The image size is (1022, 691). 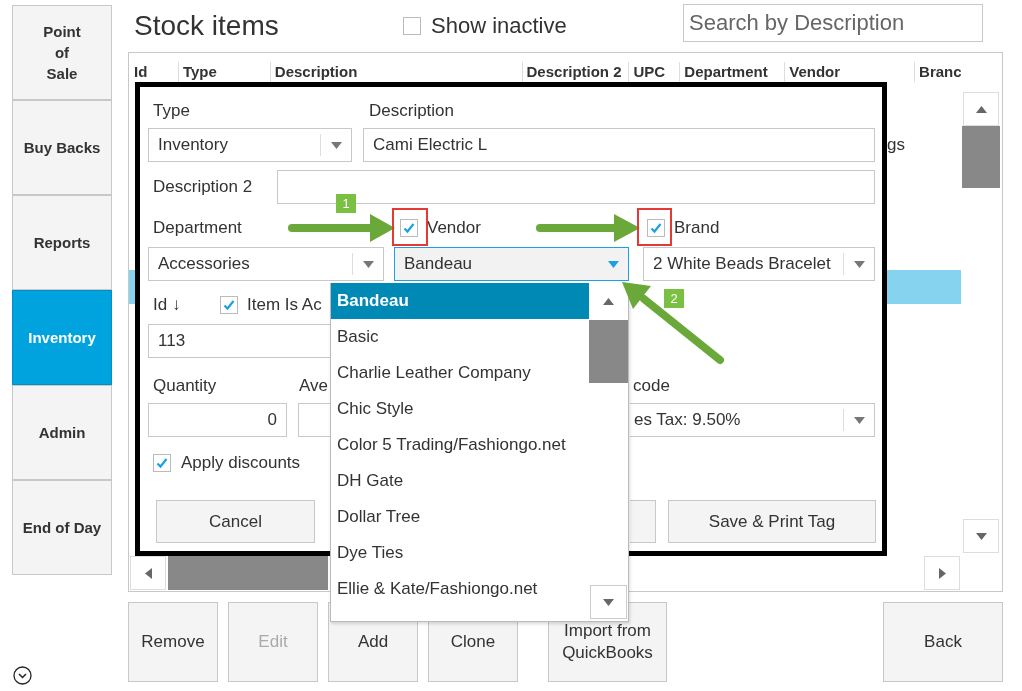 I want to click on field-label: Description 2, so click(x=203, y=187).